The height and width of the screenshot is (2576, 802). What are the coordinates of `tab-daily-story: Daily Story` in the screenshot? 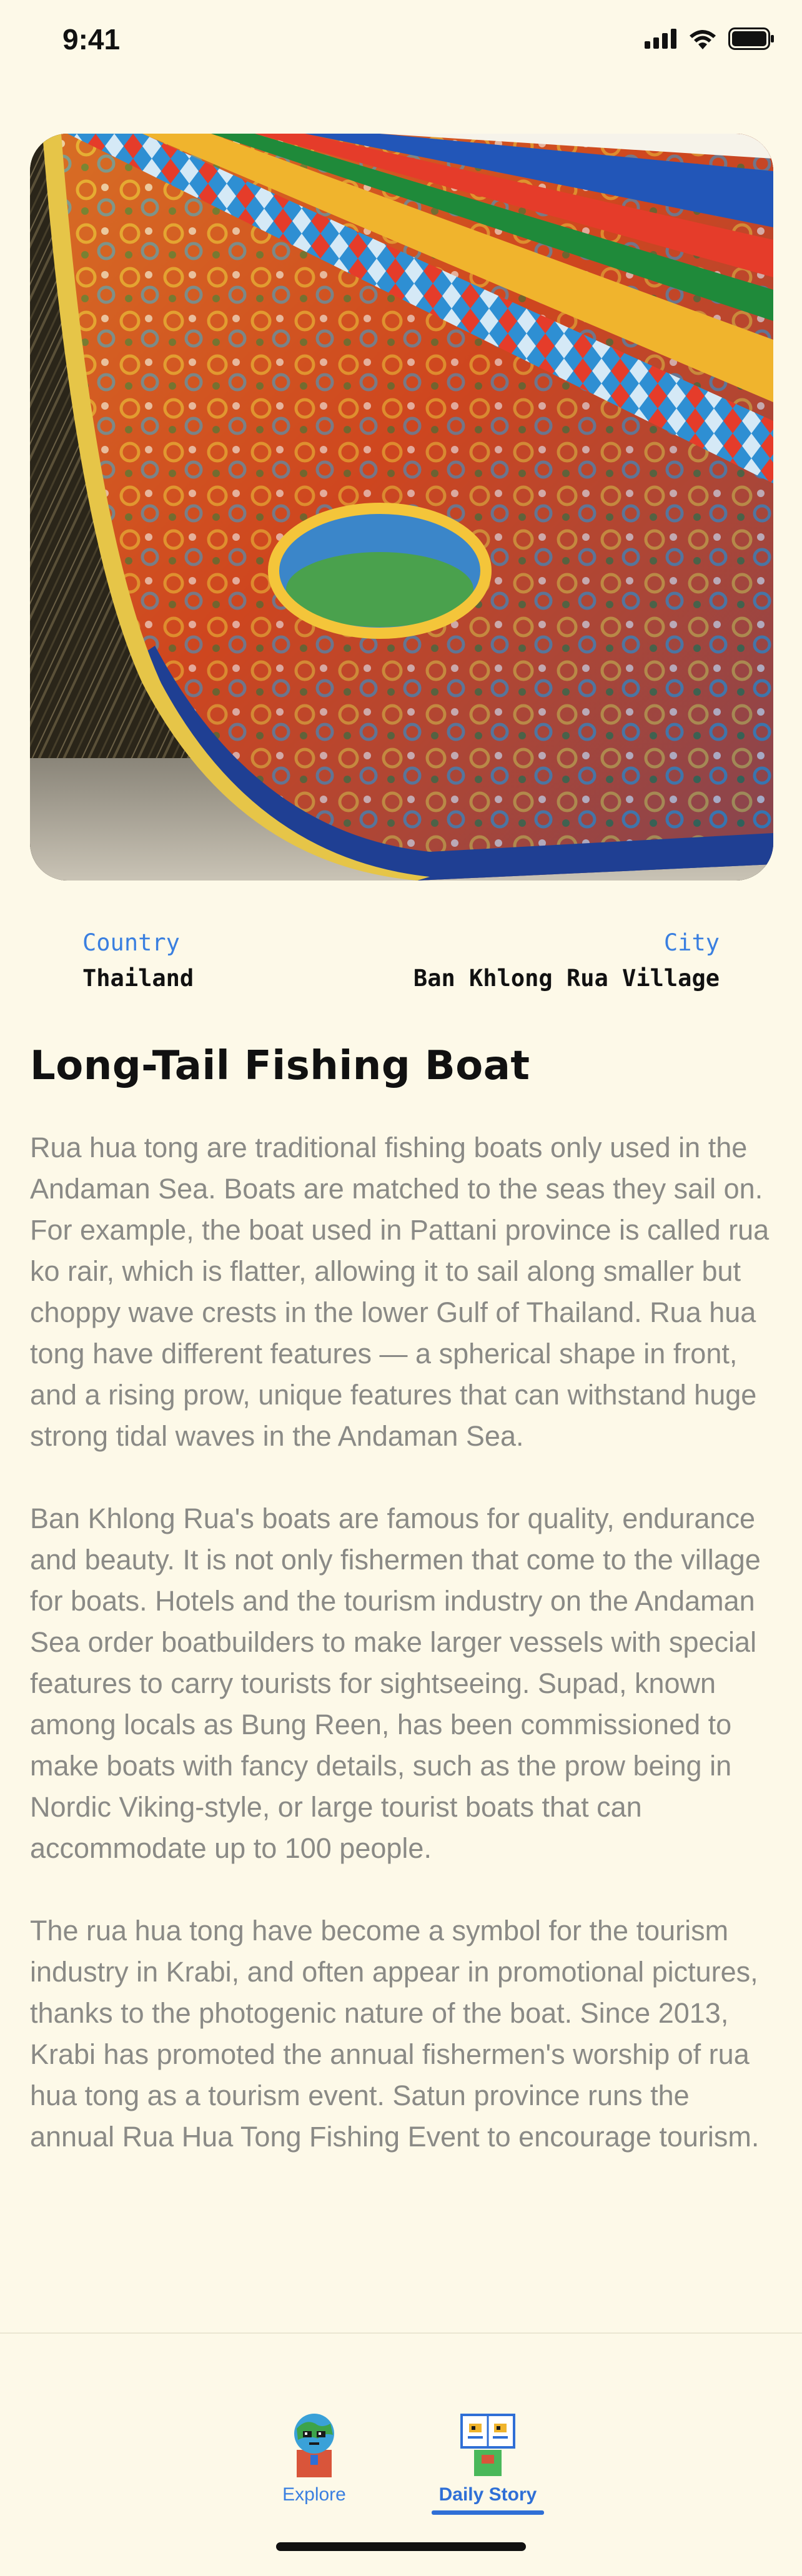 It's located at (487, 2462).